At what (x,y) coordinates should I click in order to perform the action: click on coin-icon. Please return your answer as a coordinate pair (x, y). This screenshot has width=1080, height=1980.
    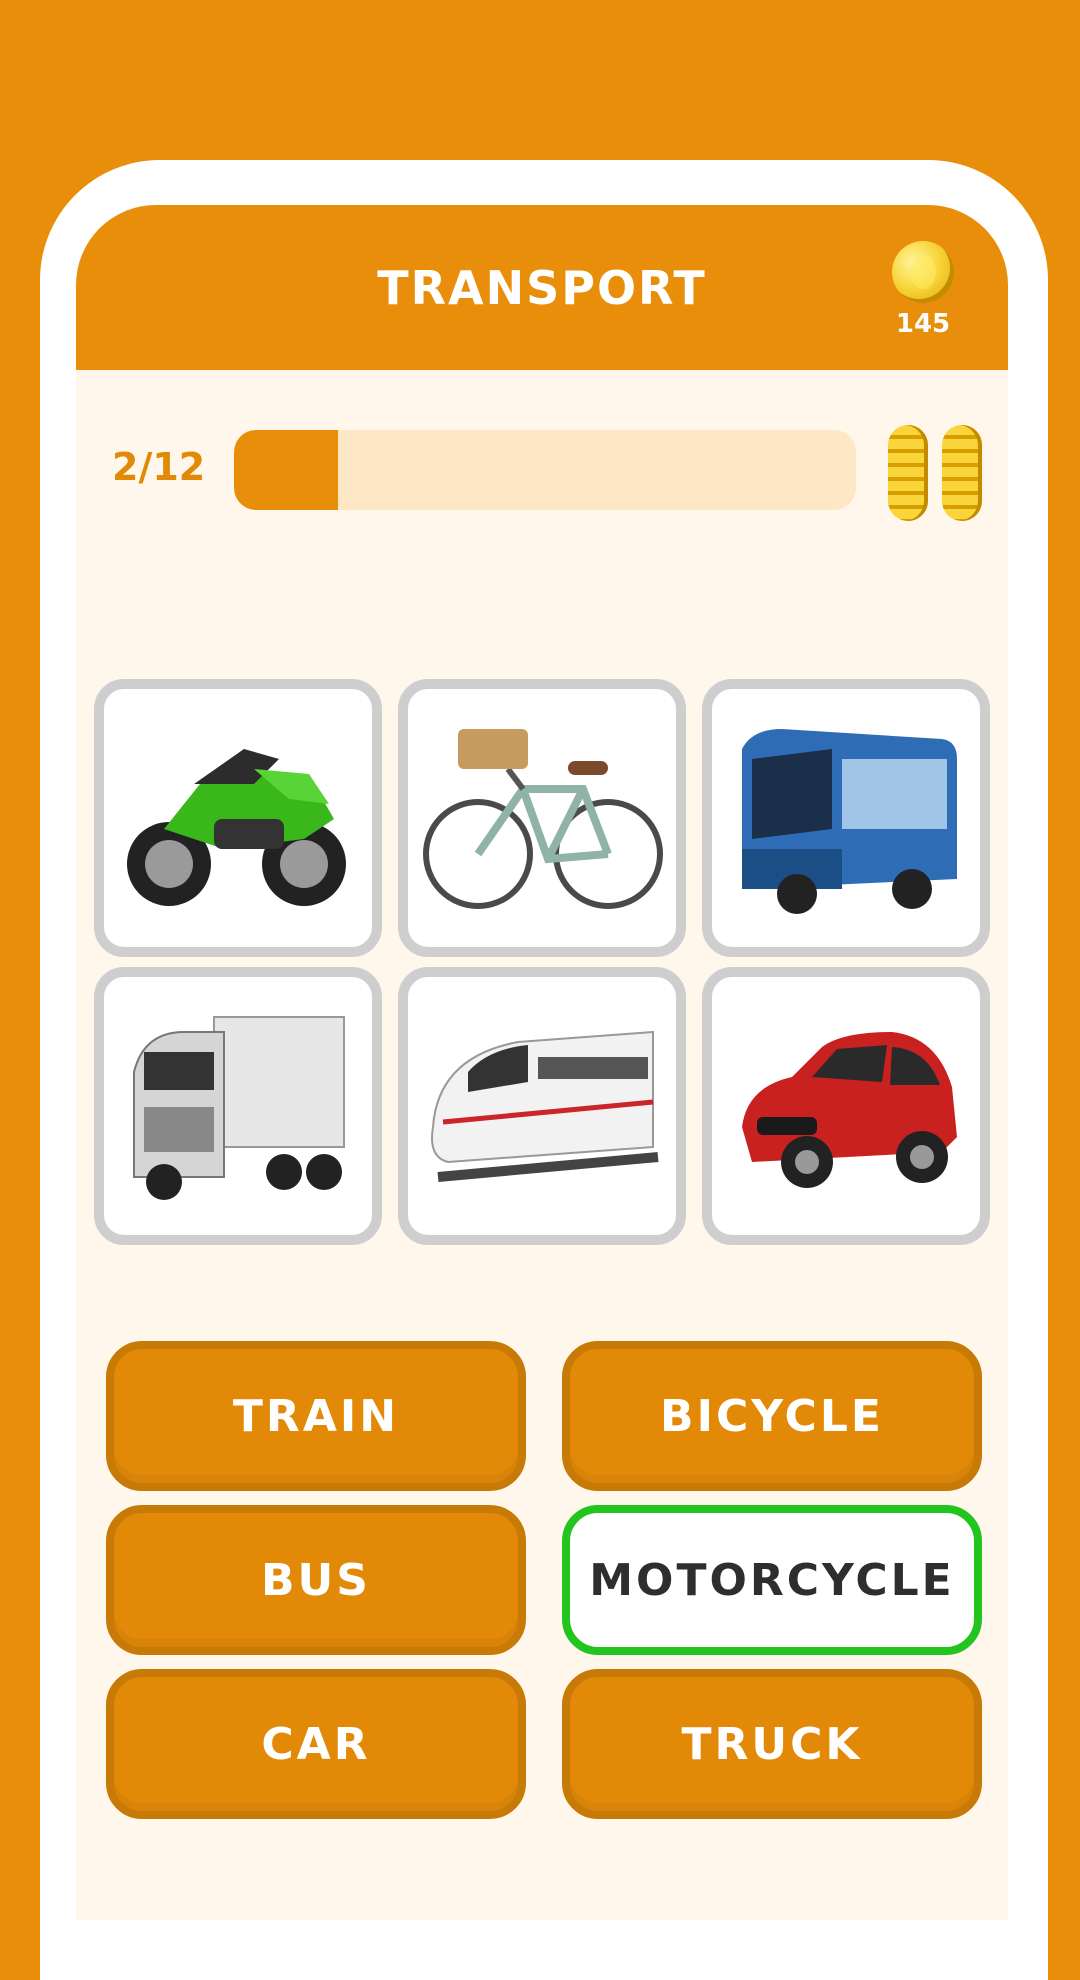
    Looking at the image, I should click on (923, 272).